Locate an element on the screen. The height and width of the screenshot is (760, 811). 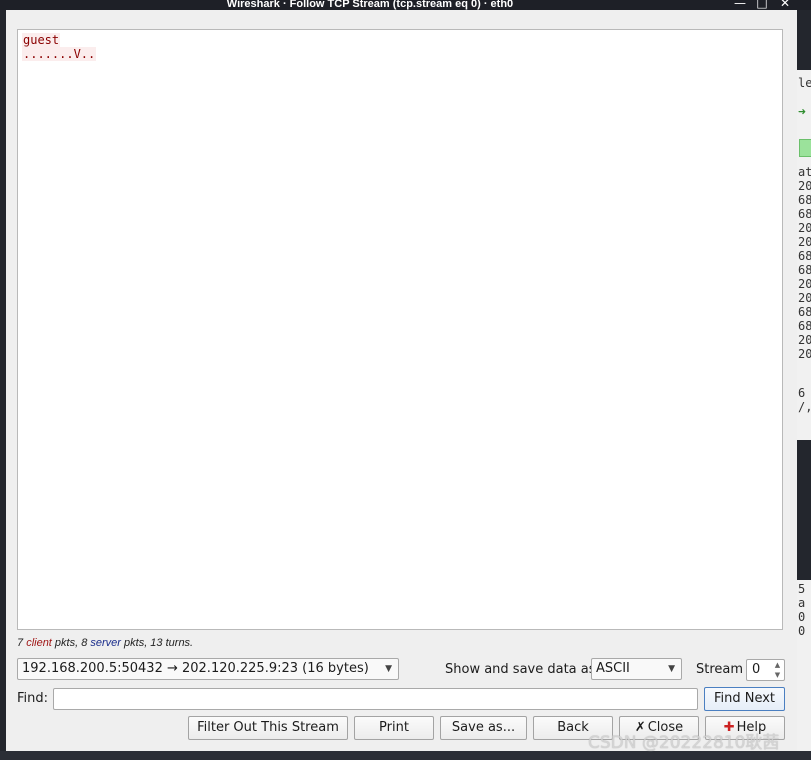
find-input is located at coordinates (375, 699).